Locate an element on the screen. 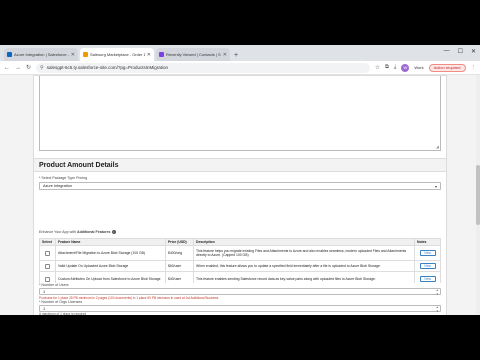  minimize-icon: — is located at coordinates (447, 51).